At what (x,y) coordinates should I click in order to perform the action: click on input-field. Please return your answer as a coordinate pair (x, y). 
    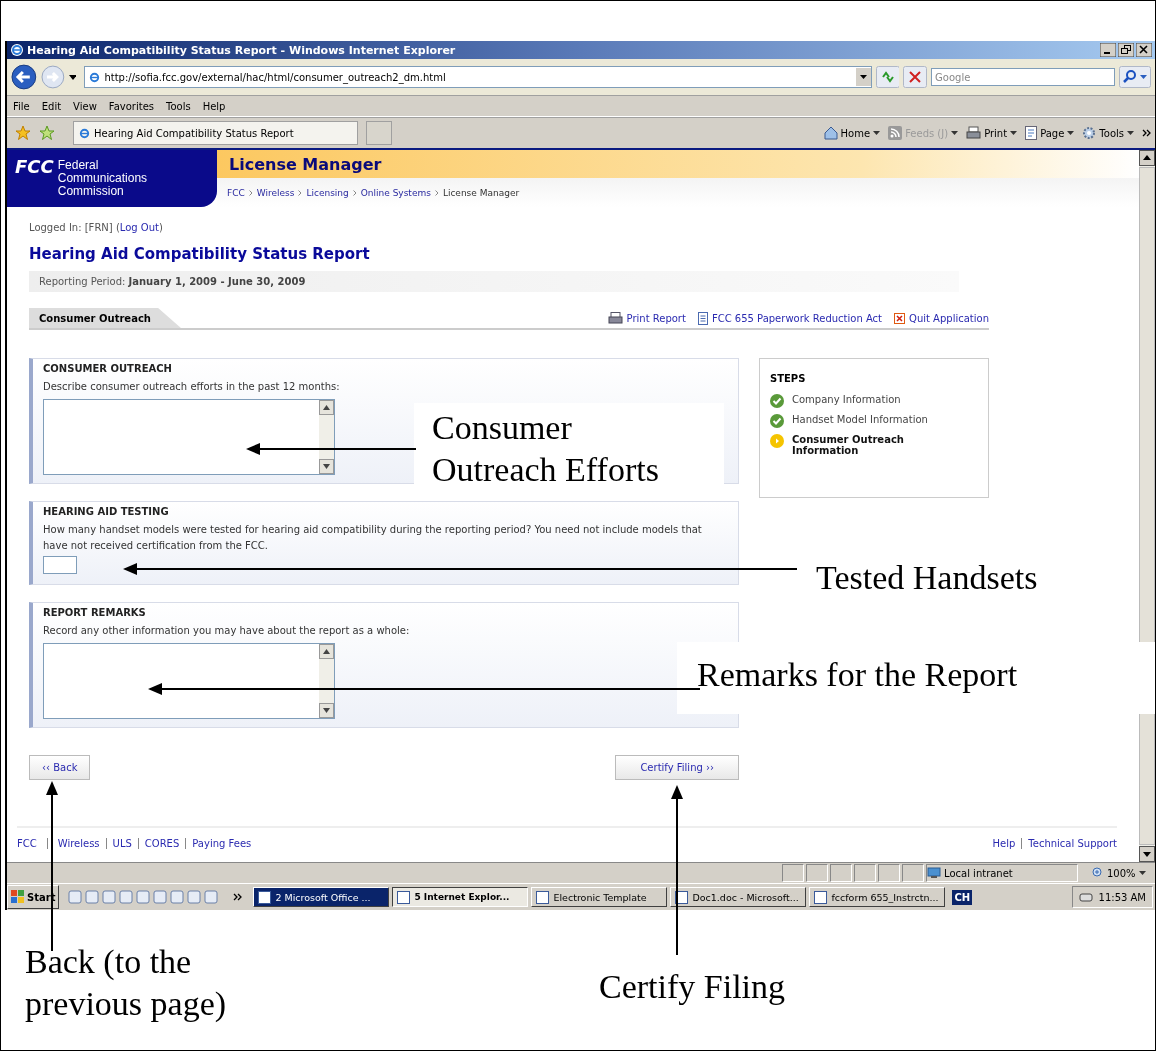
    Looking at the image, I should click on (60, 565).